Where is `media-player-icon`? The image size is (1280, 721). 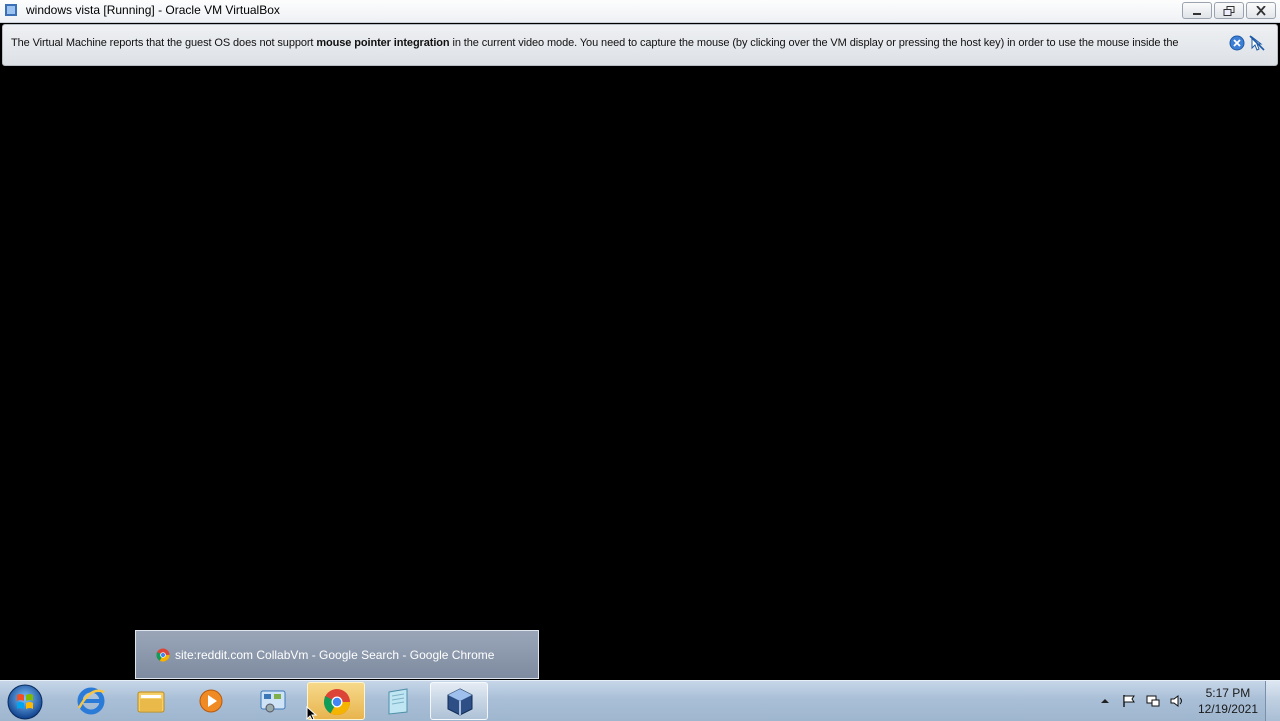
media-player-icon is located at coordinates (211, 701).